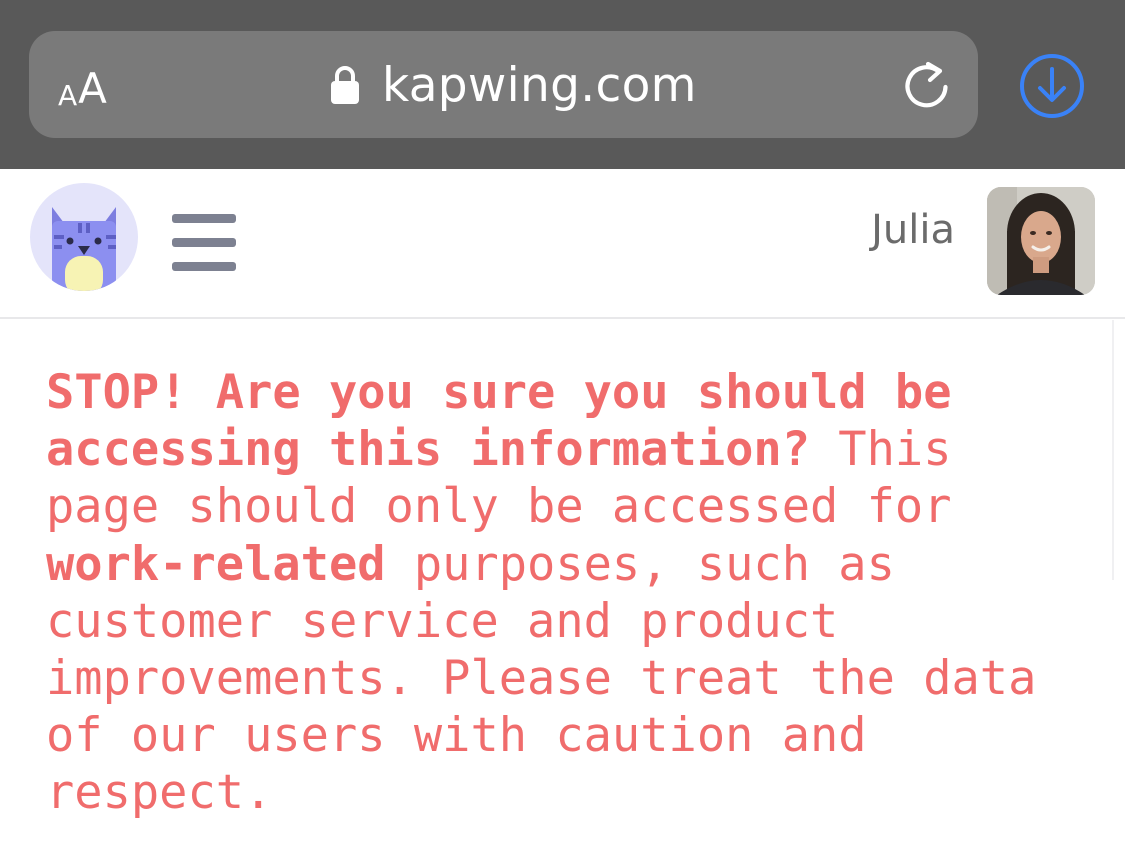  I want to click on warning-emphasis: work-related, so click(216, 564).